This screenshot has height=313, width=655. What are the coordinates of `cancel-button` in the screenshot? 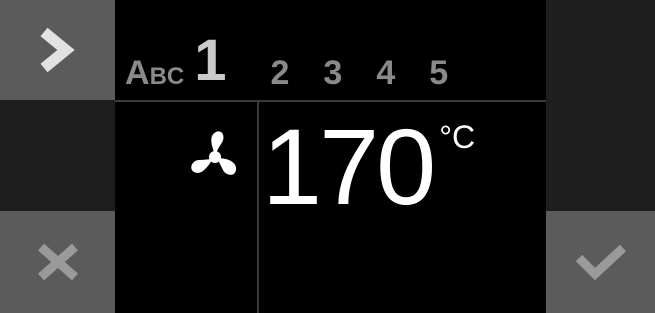 It's located at (57, 262).